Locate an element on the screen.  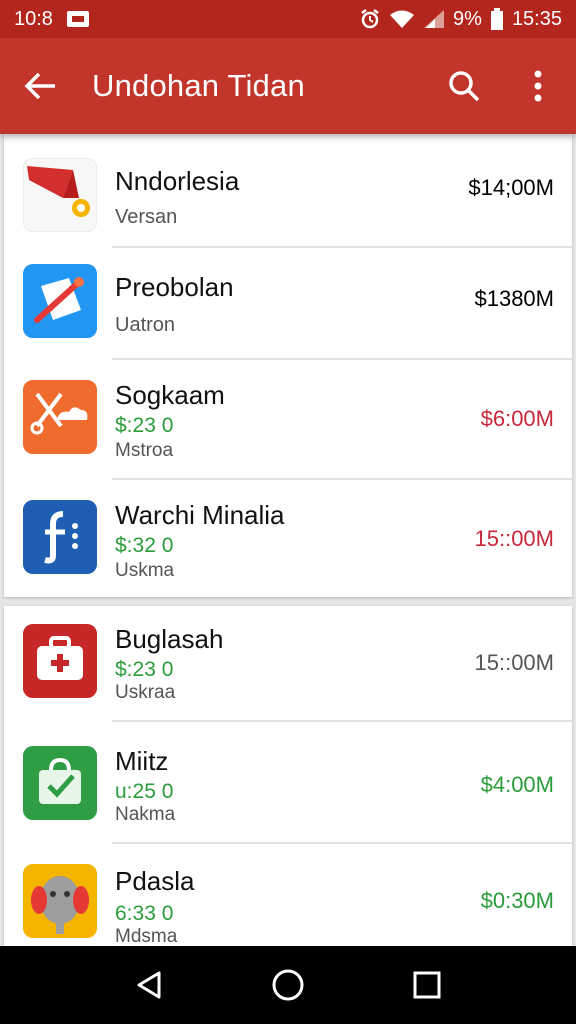
nav-recents-button is located at coordinates (427, 985).